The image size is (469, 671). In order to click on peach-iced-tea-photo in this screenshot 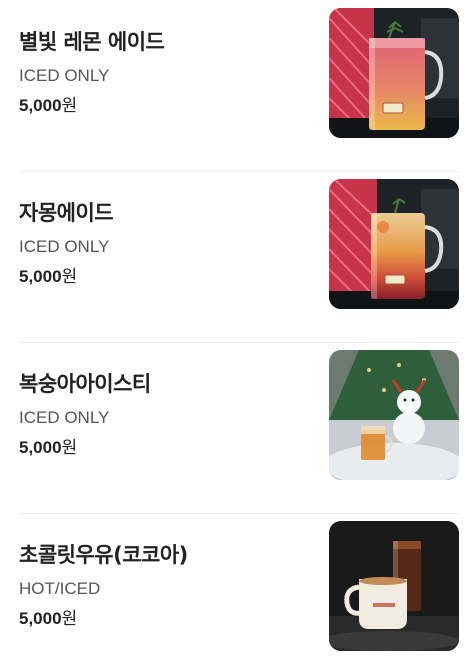, I will do `click(394, 415)`.